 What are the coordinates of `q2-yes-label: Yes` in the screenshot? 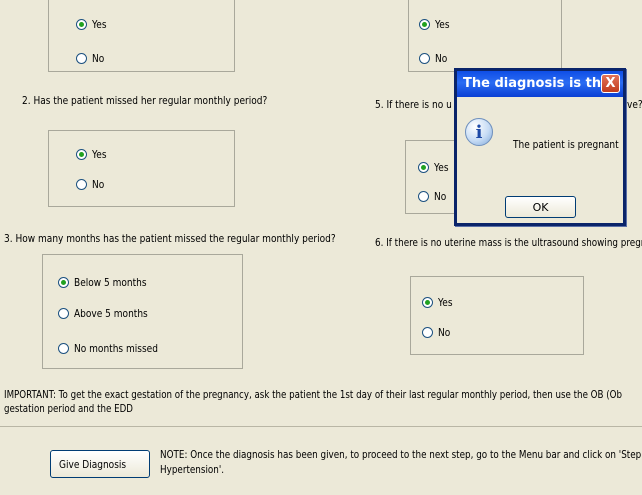 It's located at (99, 154).